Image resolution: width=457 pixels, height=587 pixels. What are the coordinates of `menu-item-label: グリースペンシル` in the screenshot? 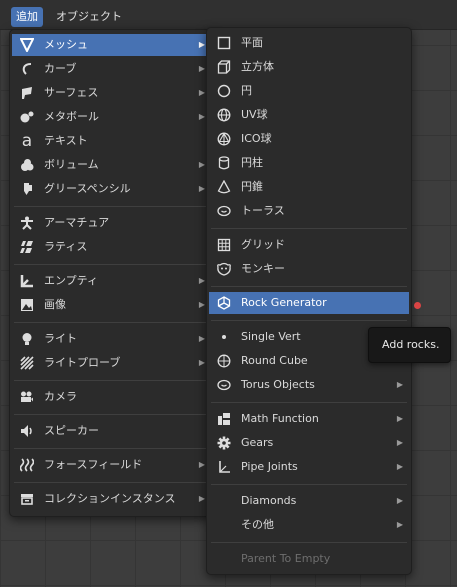 It's located at (87, 188).